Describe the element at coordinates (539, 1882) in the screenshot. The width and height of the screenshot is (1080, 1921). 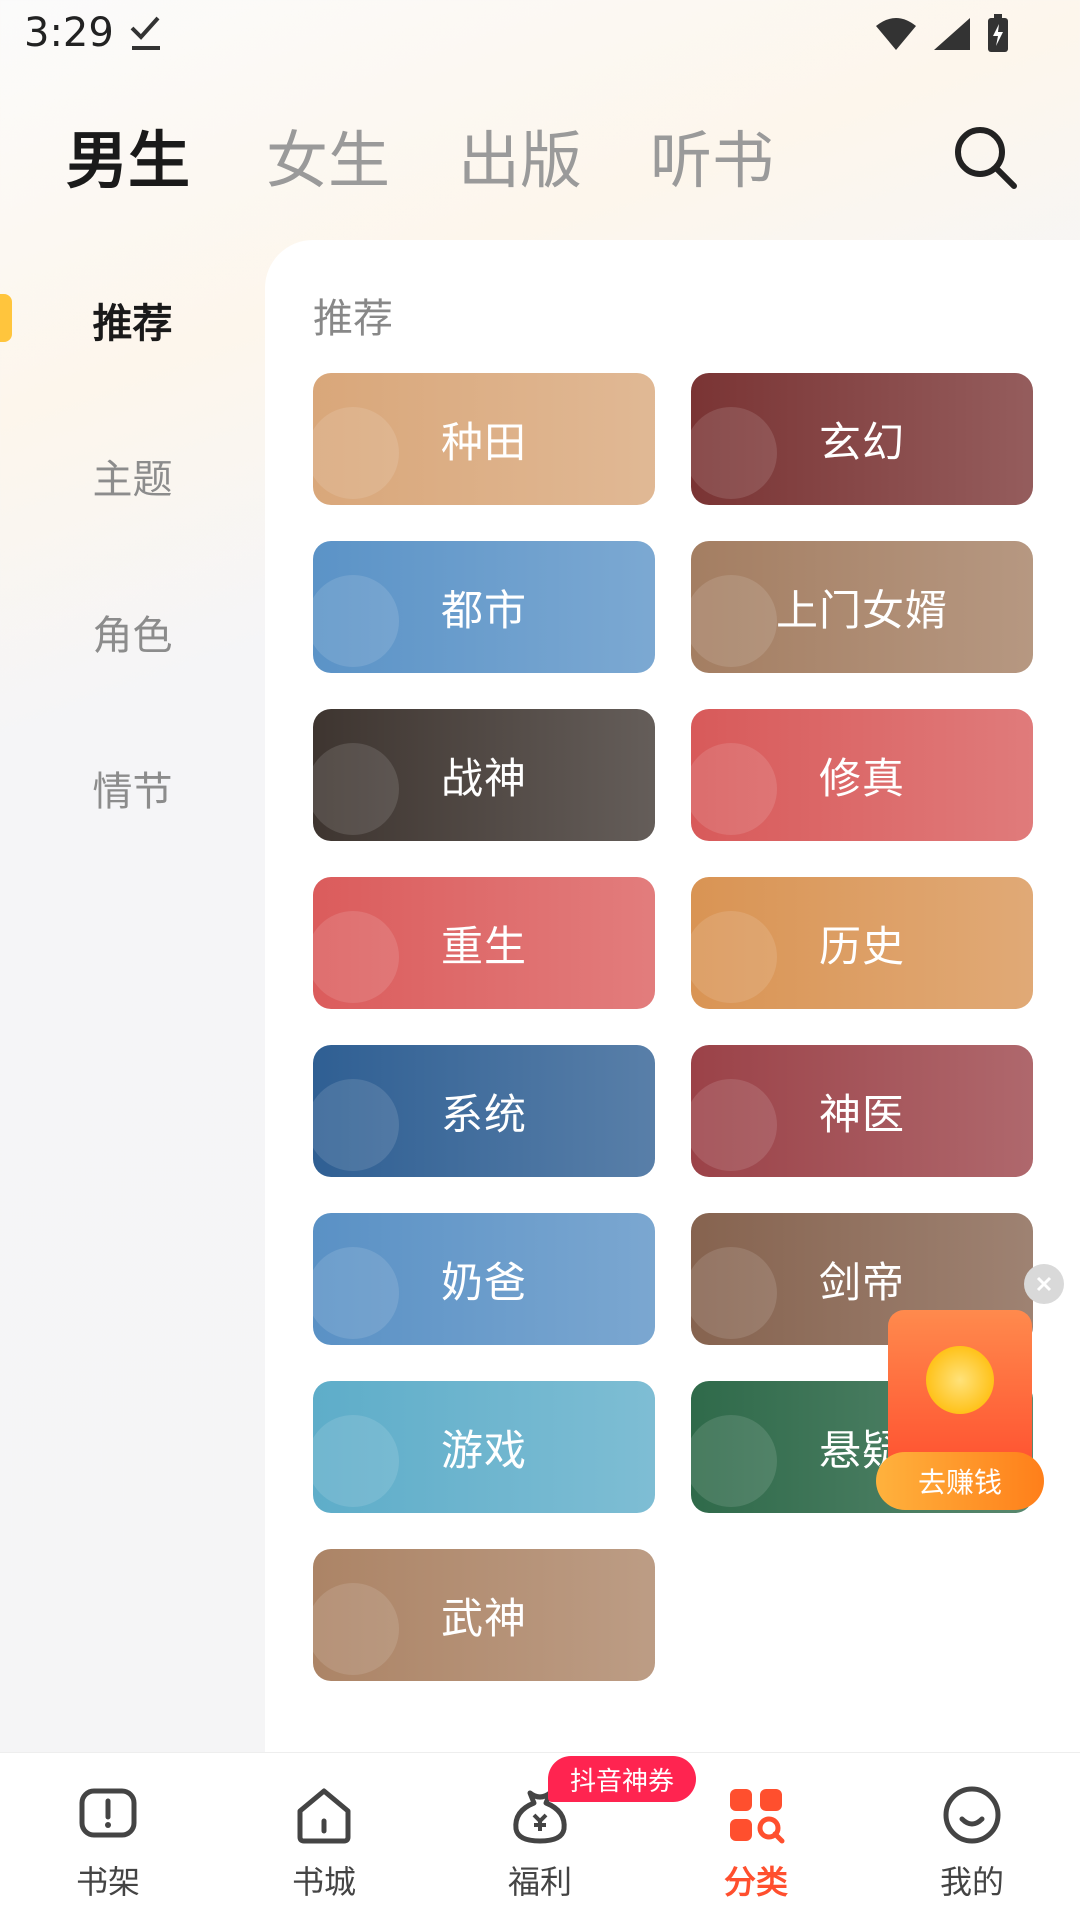
I see `nav-label-welfare: 福利` at that location.